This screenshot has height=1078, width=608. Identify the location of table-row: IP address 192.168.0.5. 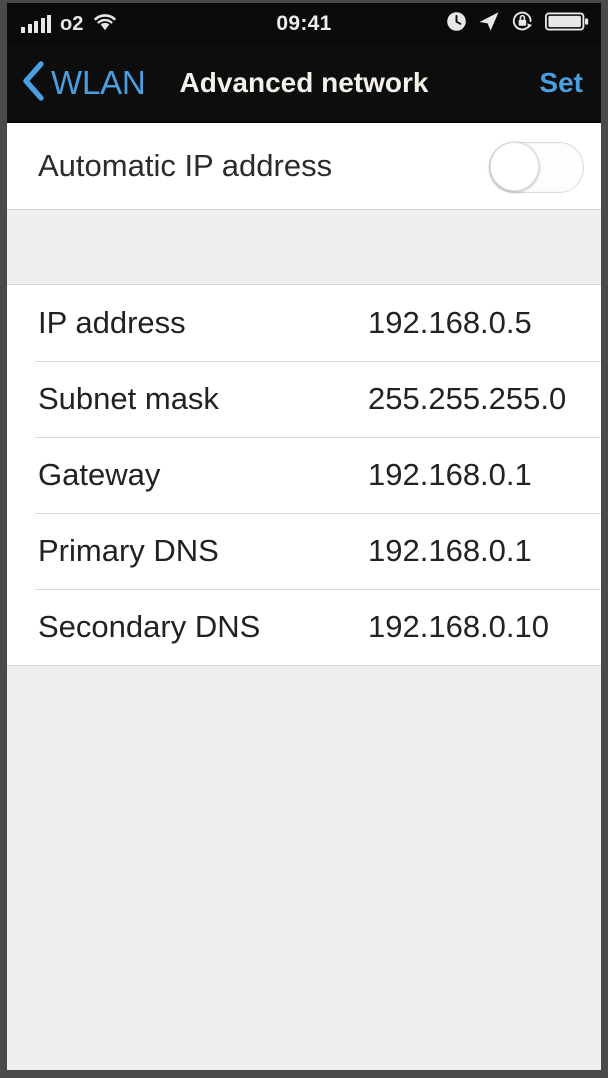
(304, 323).